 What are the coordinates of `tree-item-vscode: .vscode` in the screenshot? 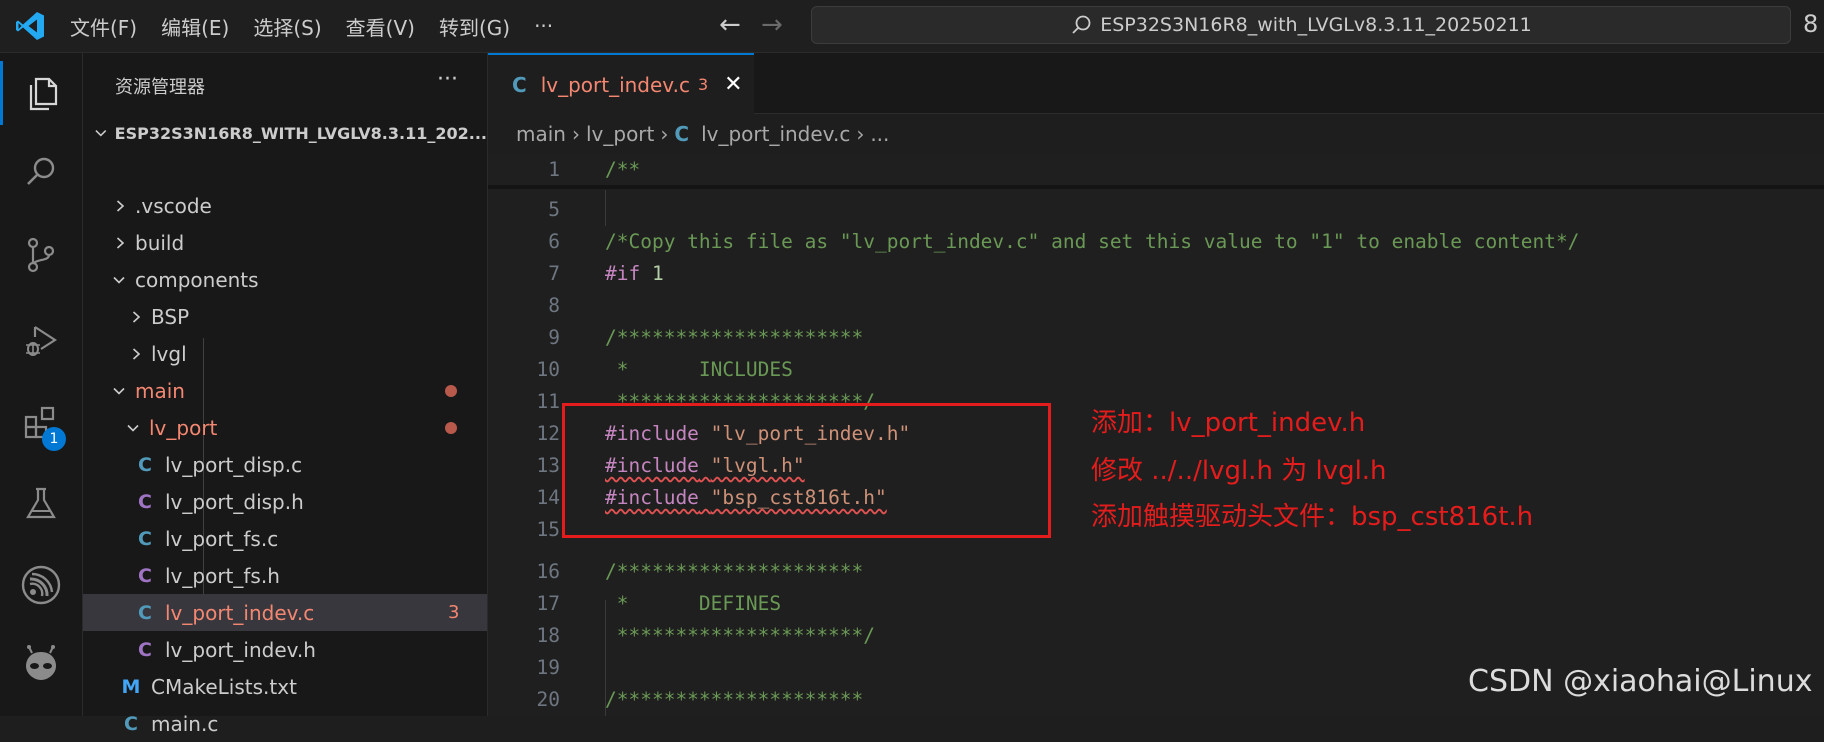 It's located at (285, 205).